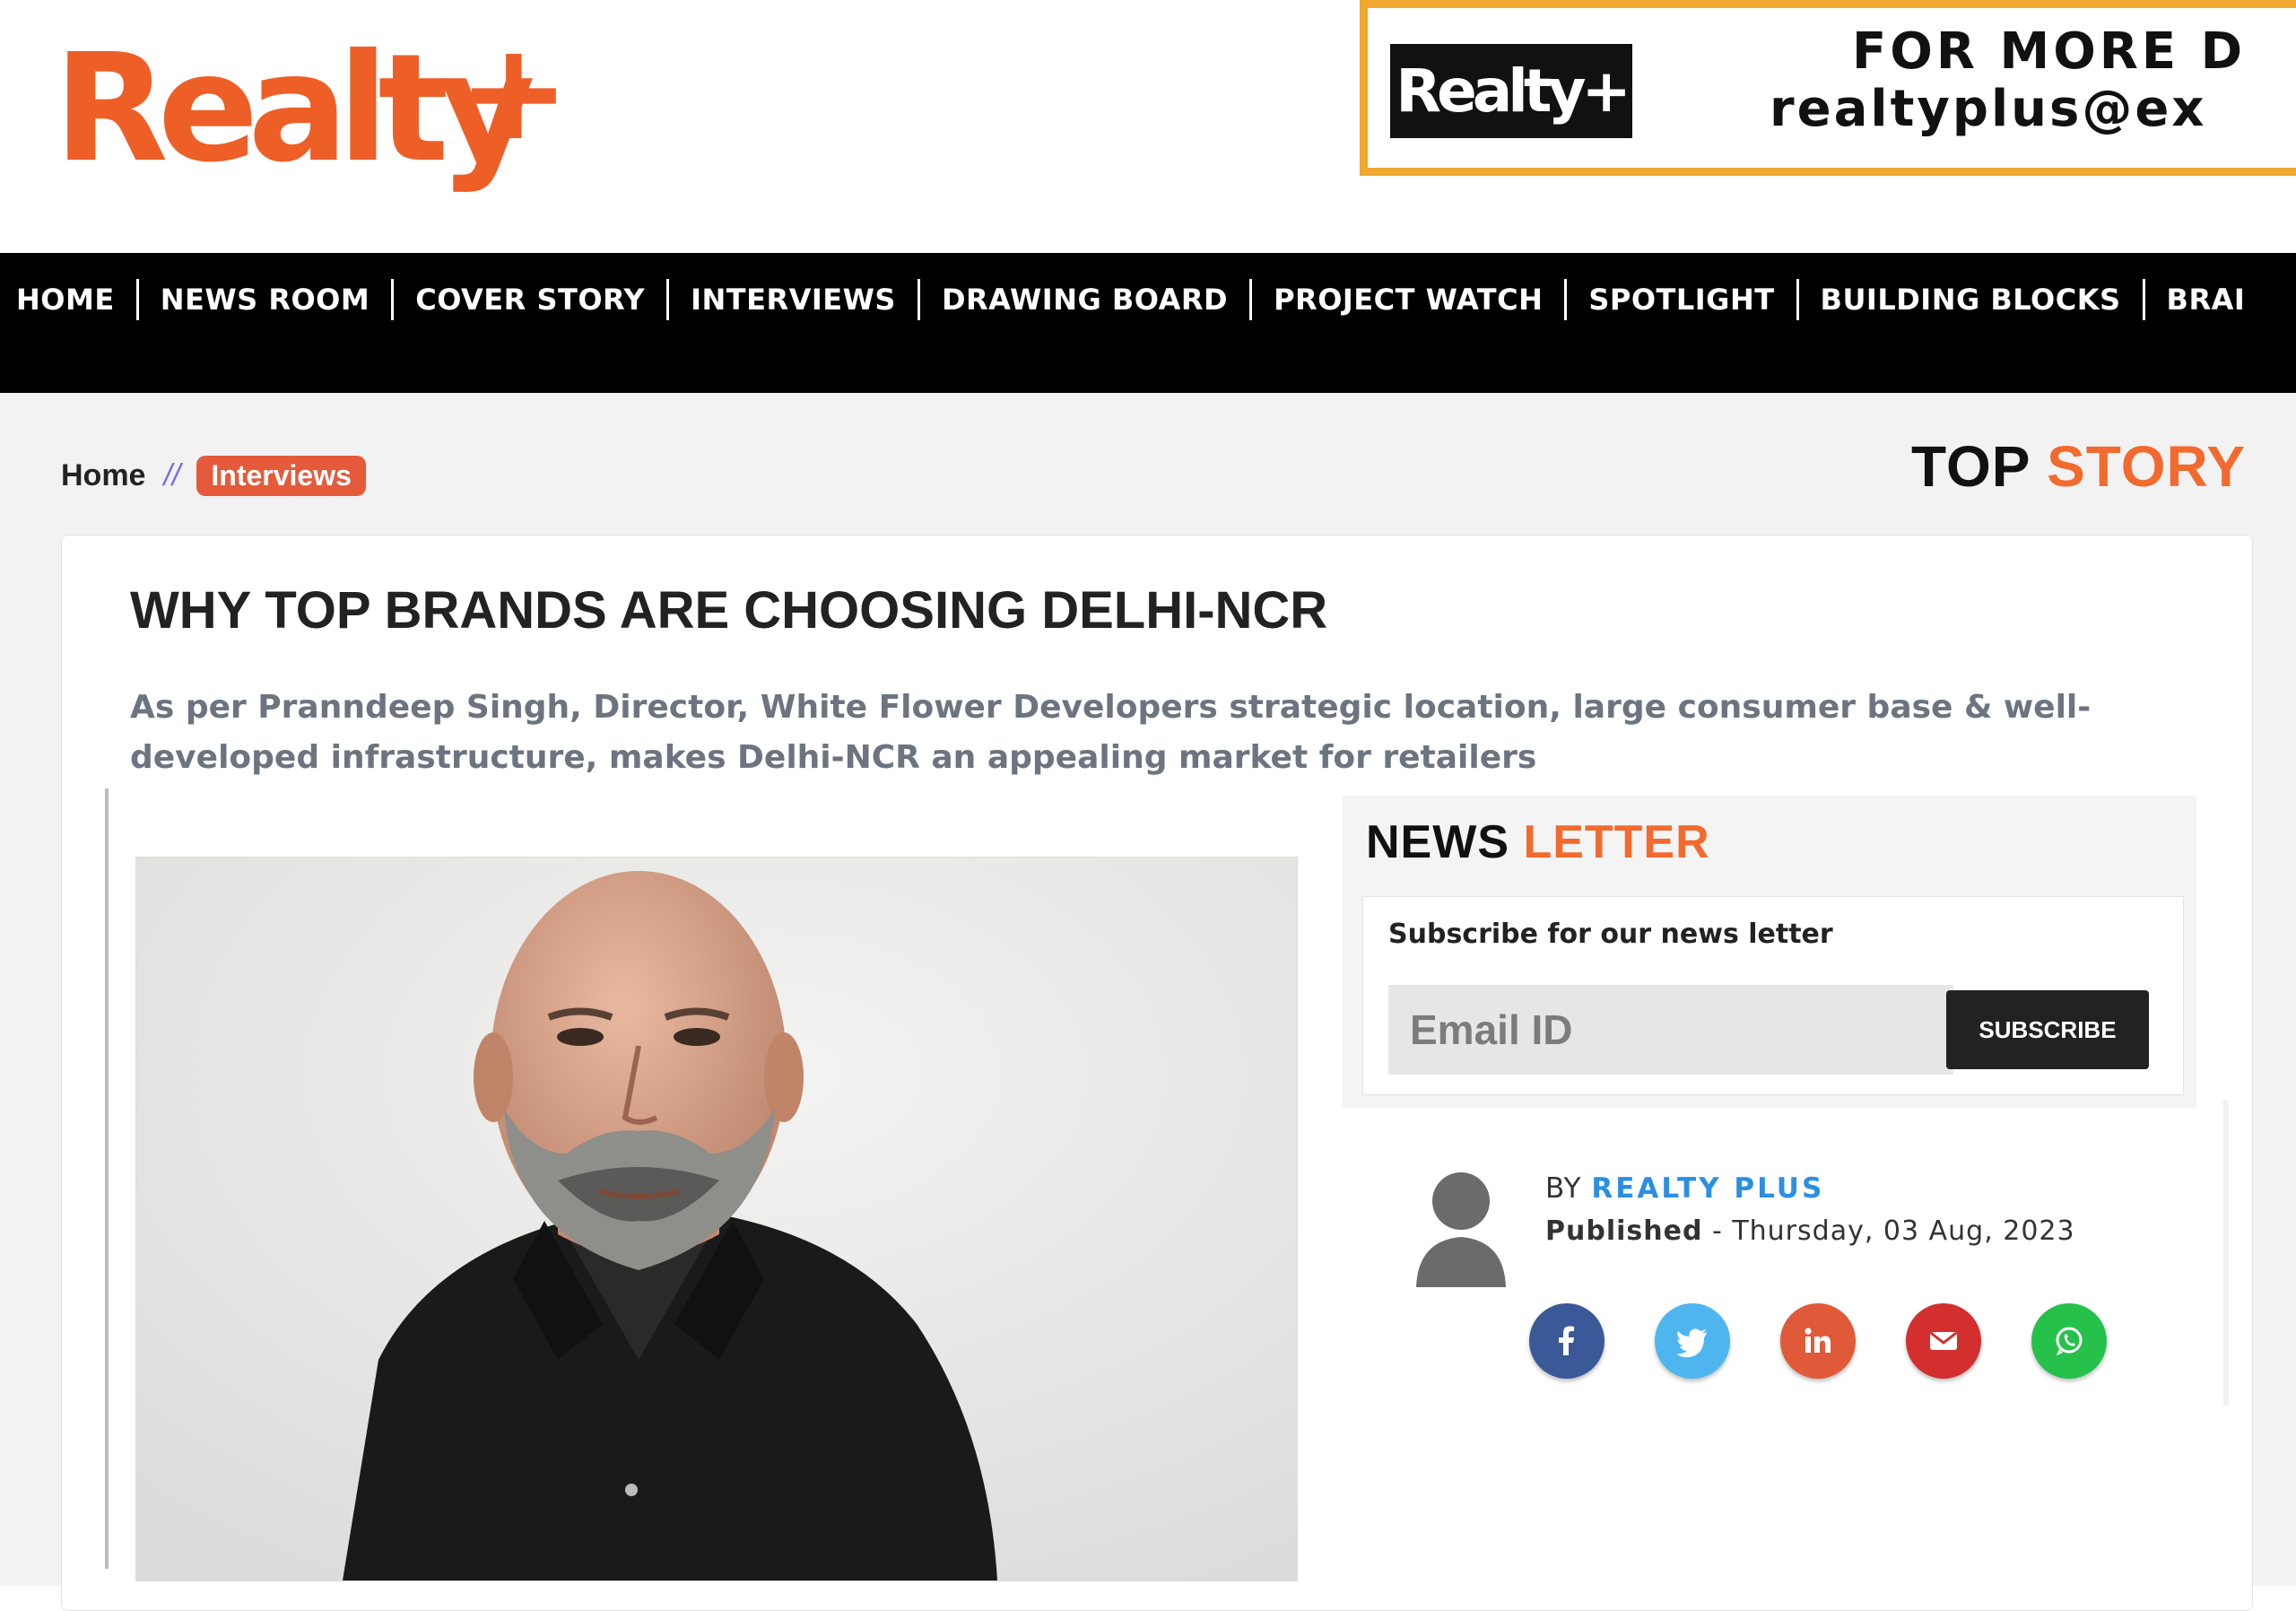 Image resolution: width=2296 pixels, height=1611 pixels. I want to click on newsletter-form: Subscribe for our news letter SUBSCRIBE, so click(1773, 995).